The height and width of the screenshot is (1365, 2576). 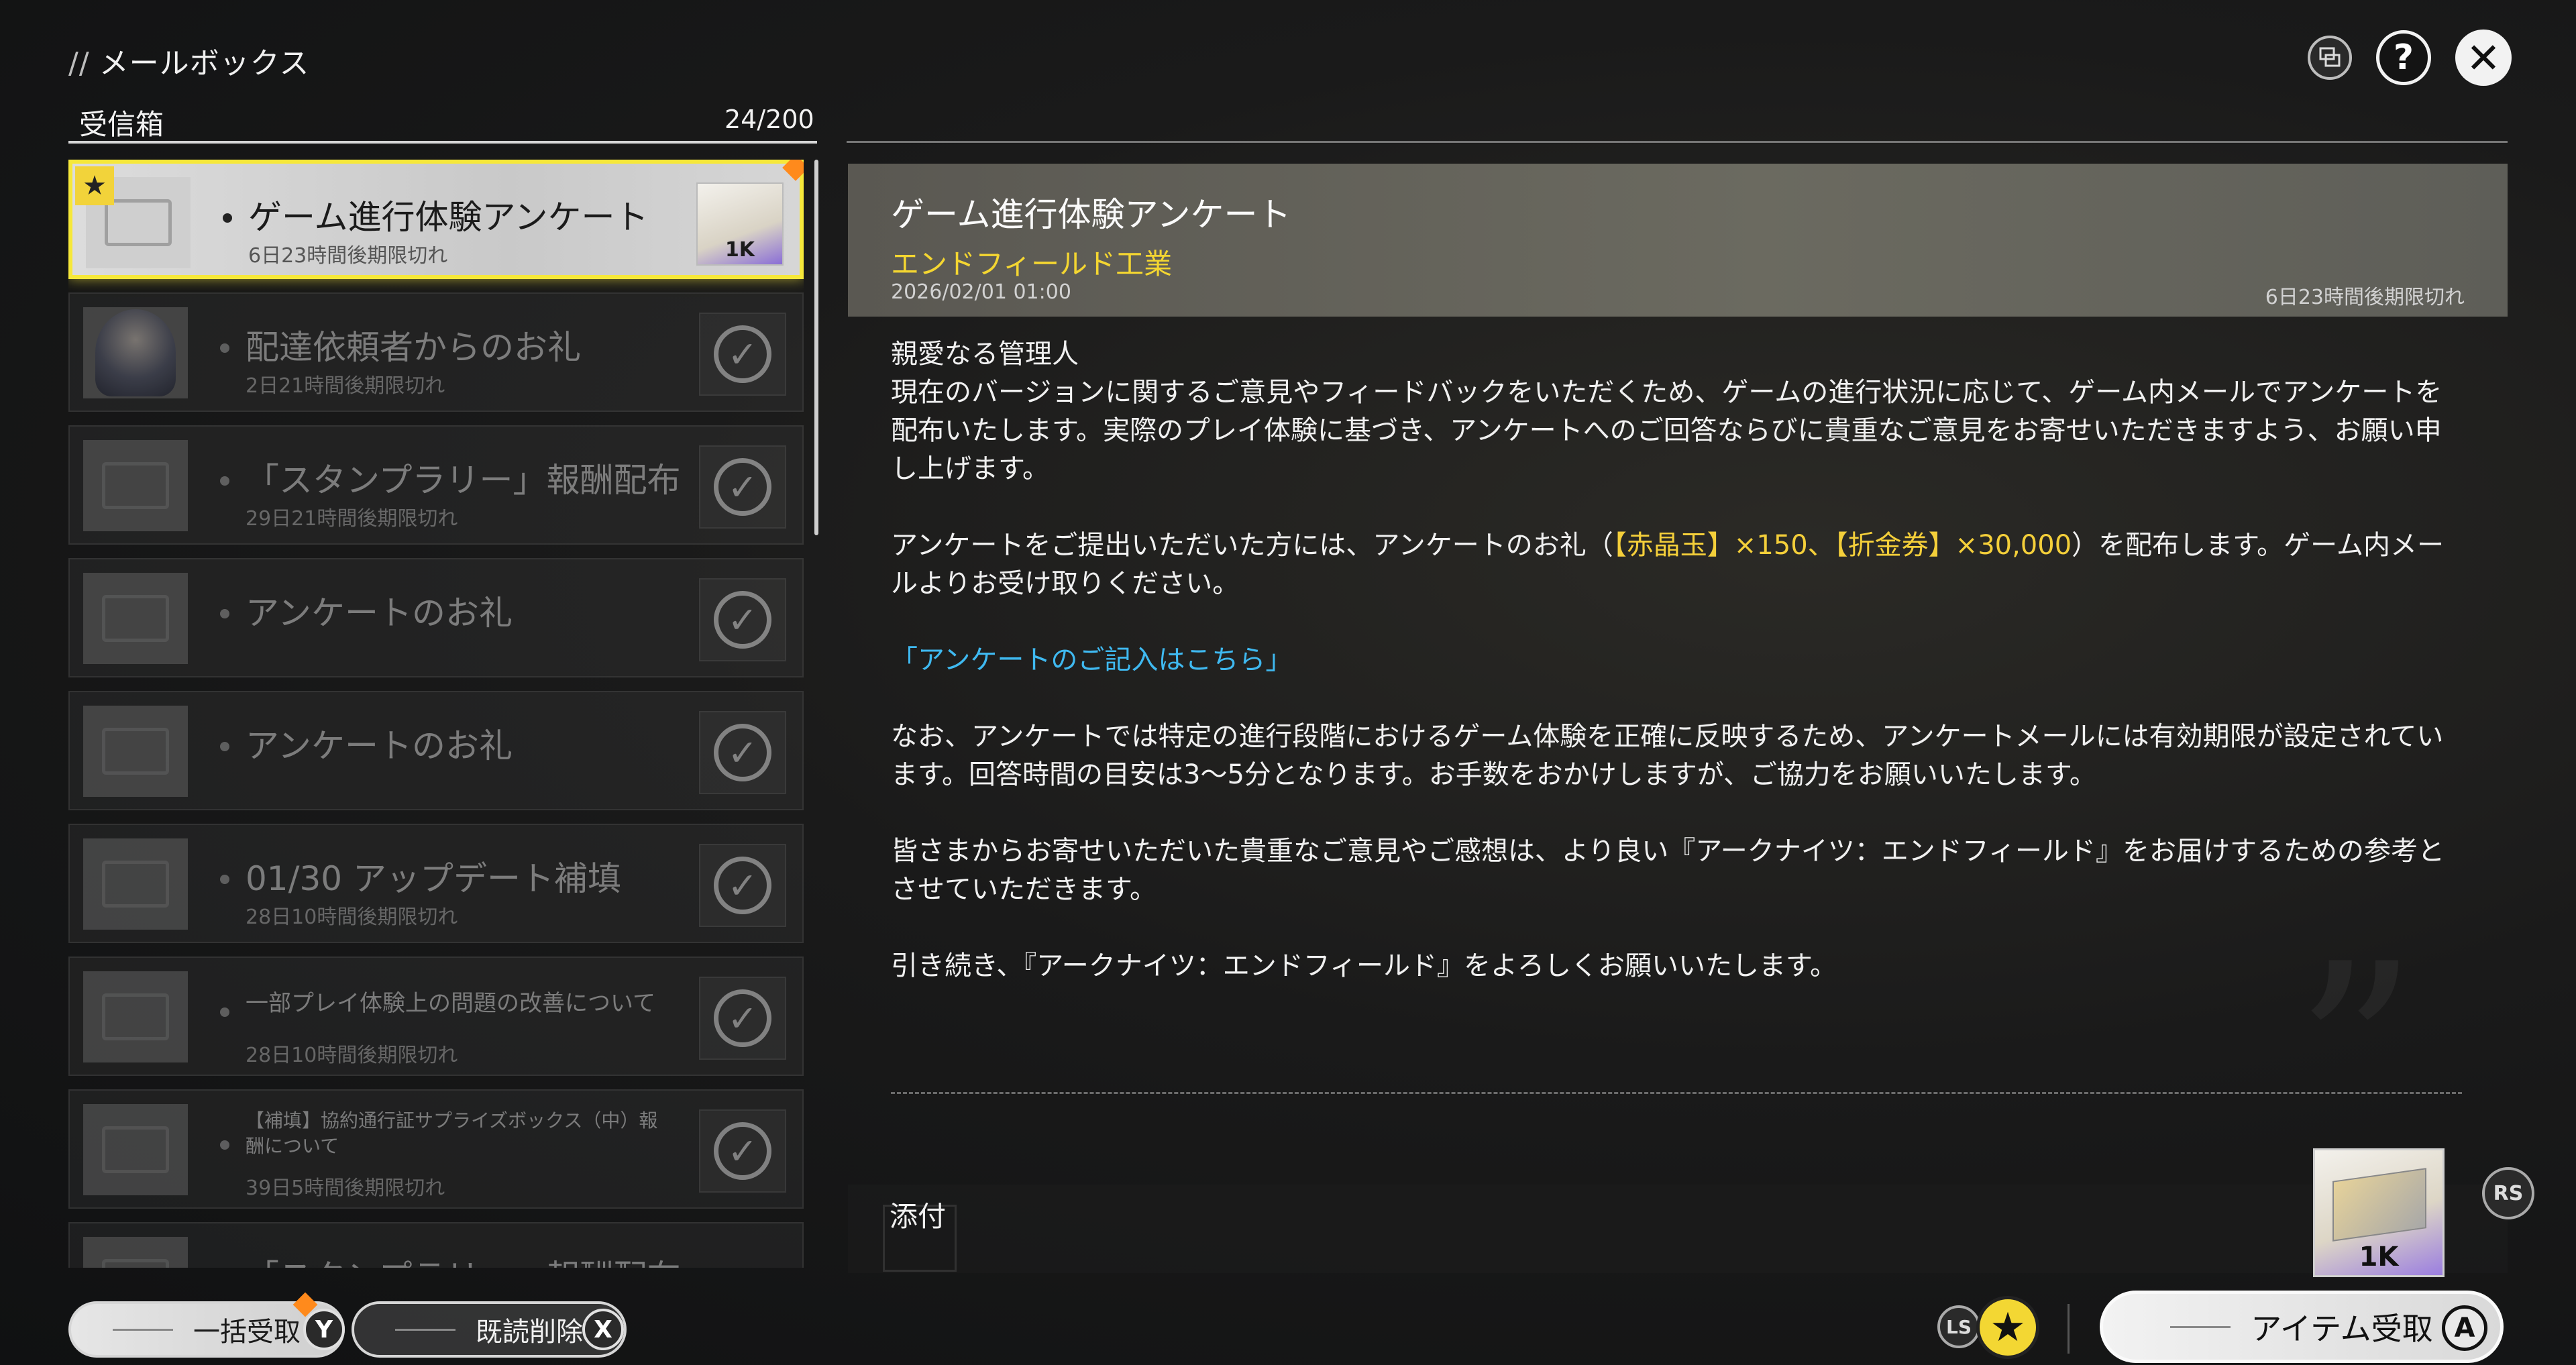 I want to click on mail-expire: 2日21時間後期限切れ, so click(x=345, y=386).